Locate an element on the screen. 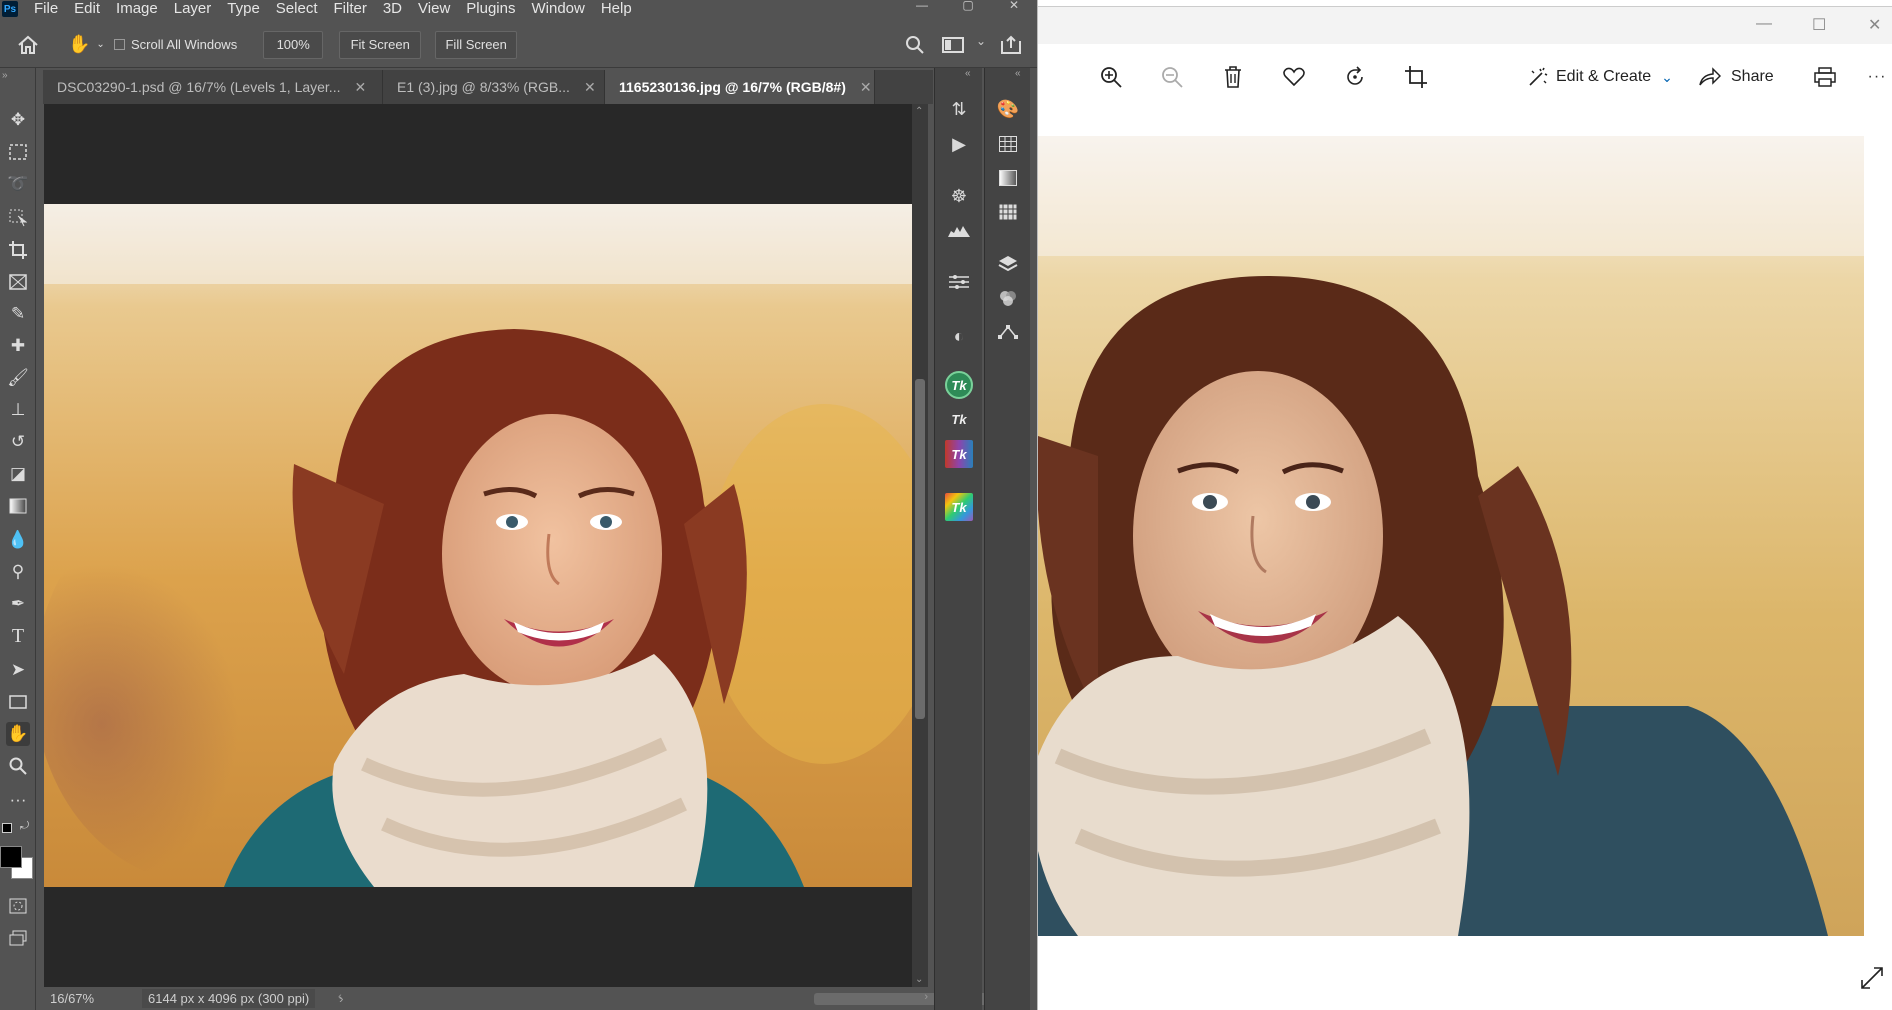 The image size is (1892, 1010). more-tools-icon: ··· is located at coordinates (18, 800).